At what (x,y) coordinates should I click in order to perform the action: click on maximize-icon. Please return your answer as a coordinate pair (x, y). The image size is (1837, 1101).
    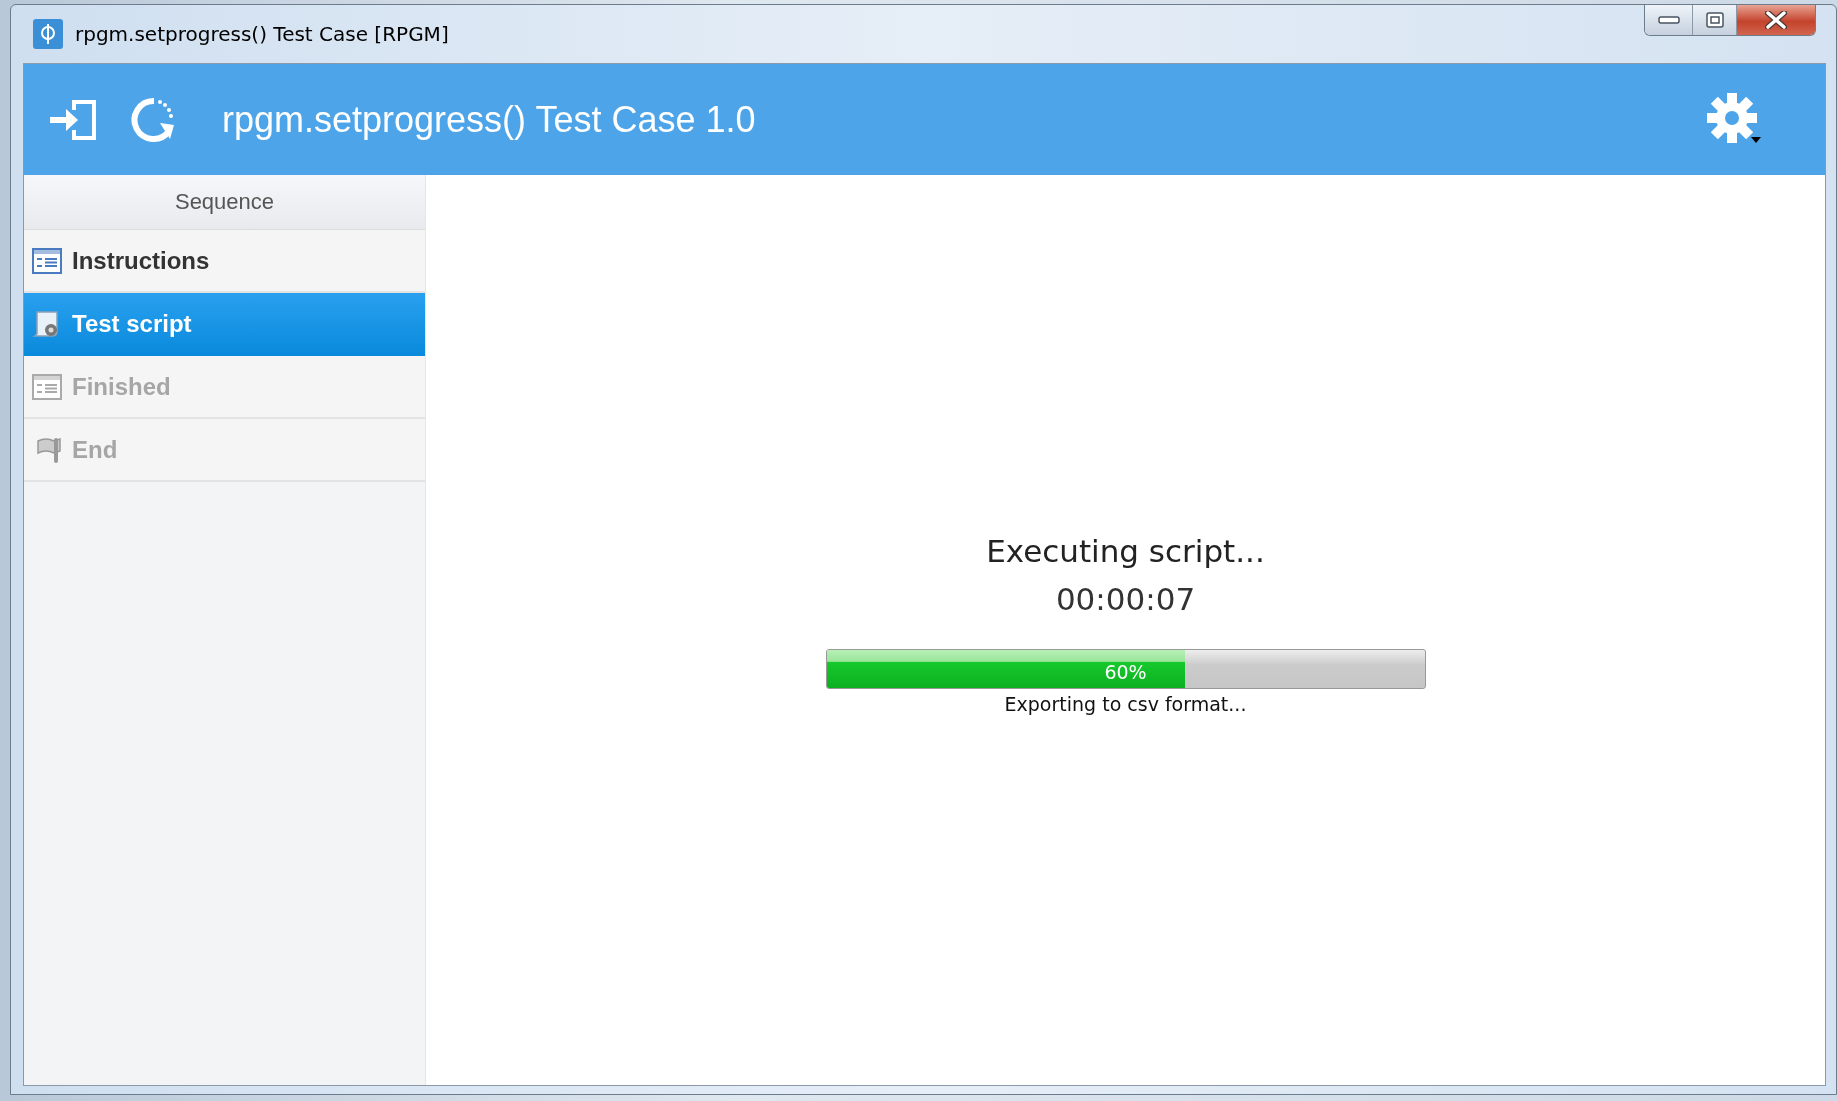
    Looking at the image, I should click on (1714, 20).